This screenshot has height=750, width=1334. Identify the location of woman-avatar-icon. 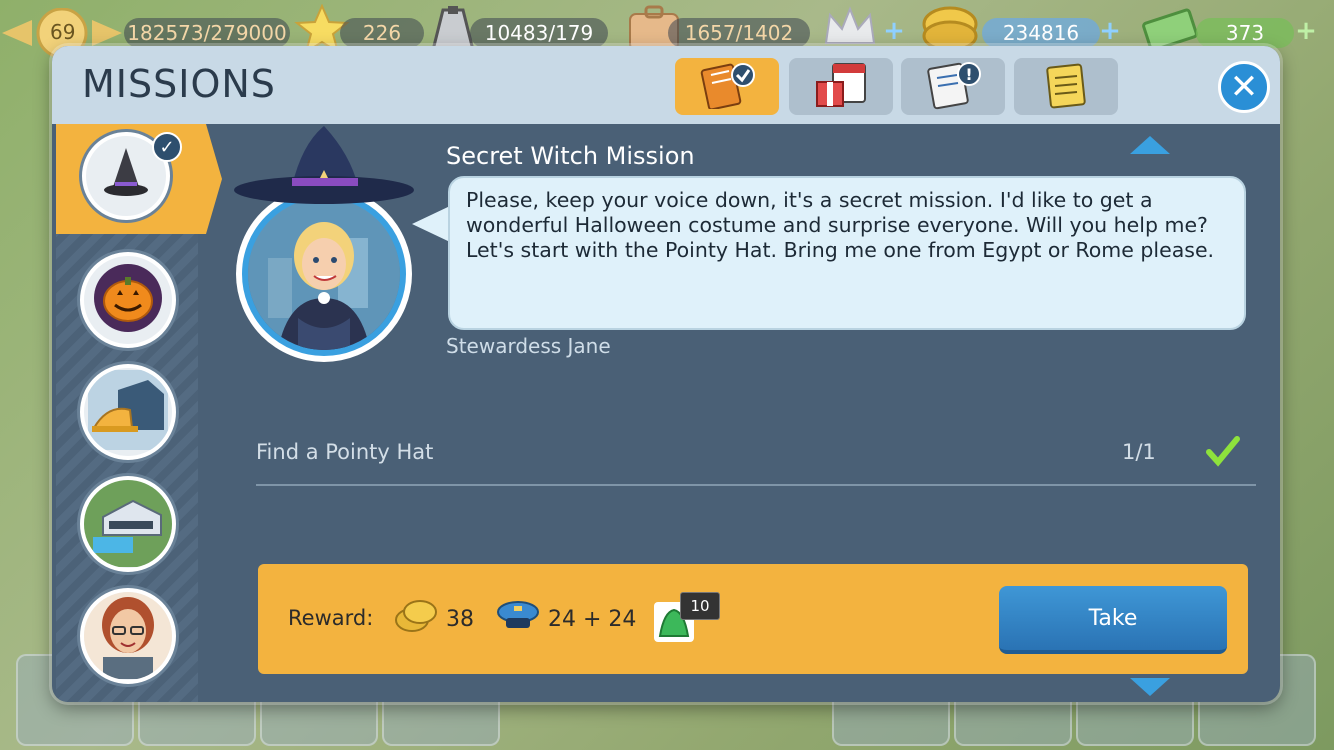
(128, 636).